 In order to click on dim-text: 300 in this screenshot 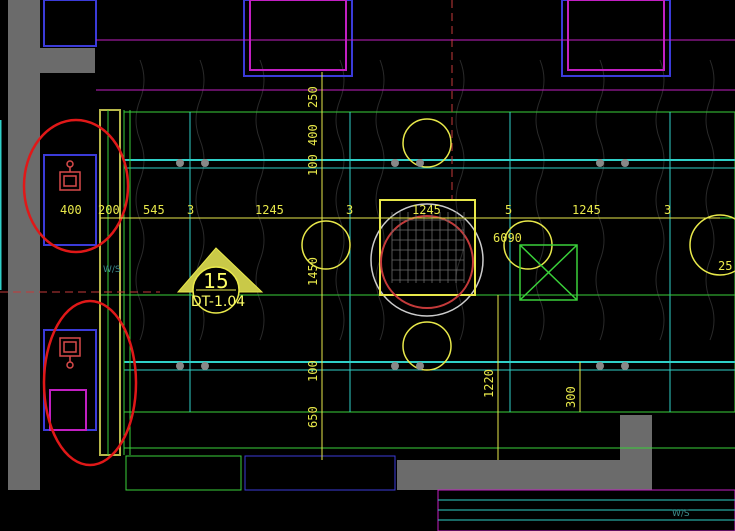, I will do `click(571, 397)`.